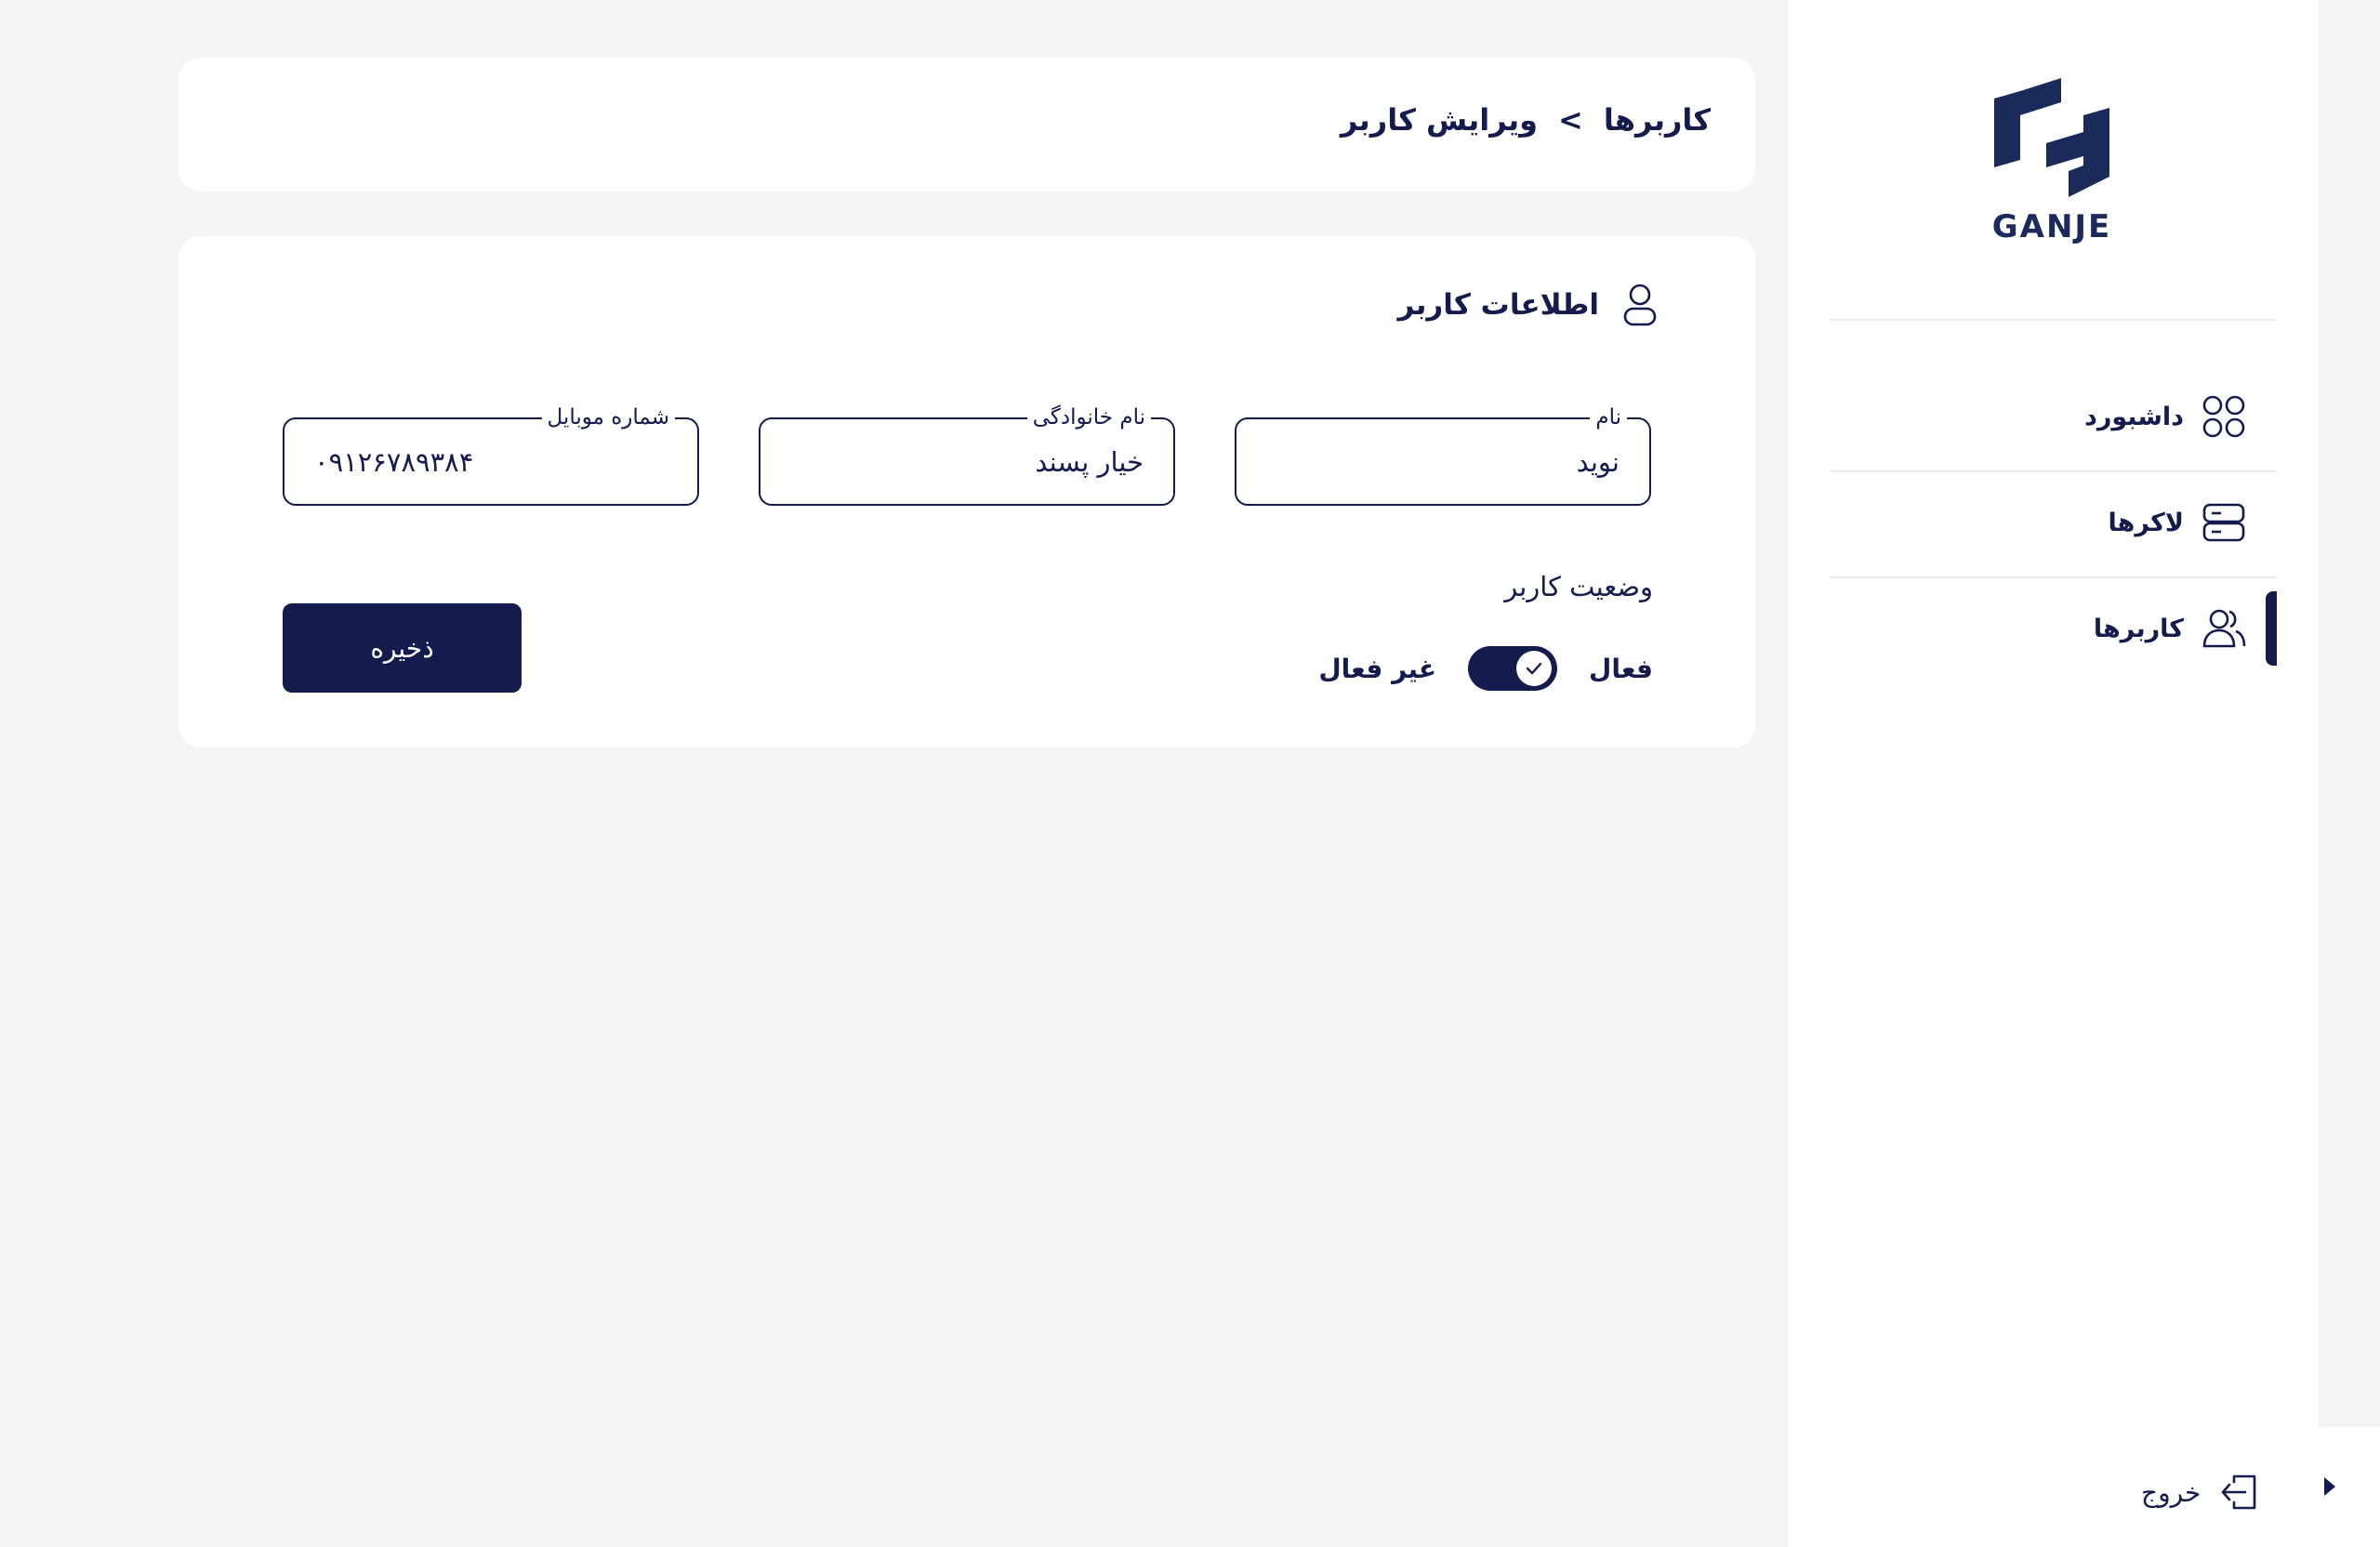  I want to click on caret-right-icon, so click(2329, 1486).